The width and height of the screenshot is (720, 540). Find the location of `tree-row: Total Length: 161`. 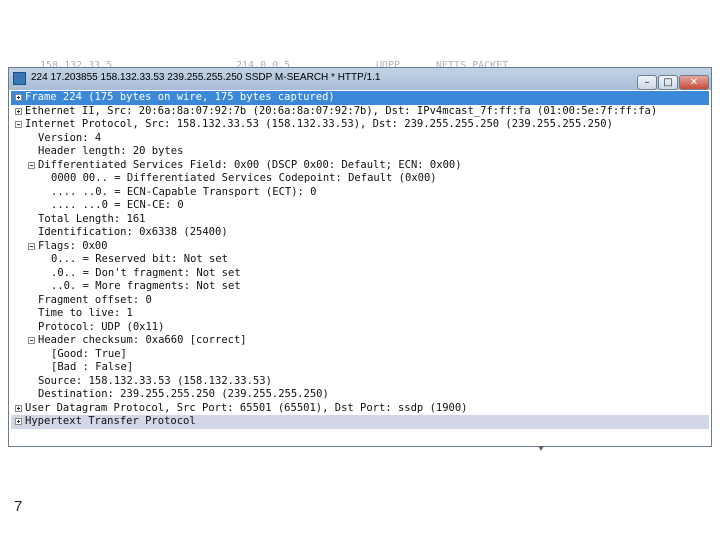

tree-row: Total Length: 161 is located at coordinates (360, 220).